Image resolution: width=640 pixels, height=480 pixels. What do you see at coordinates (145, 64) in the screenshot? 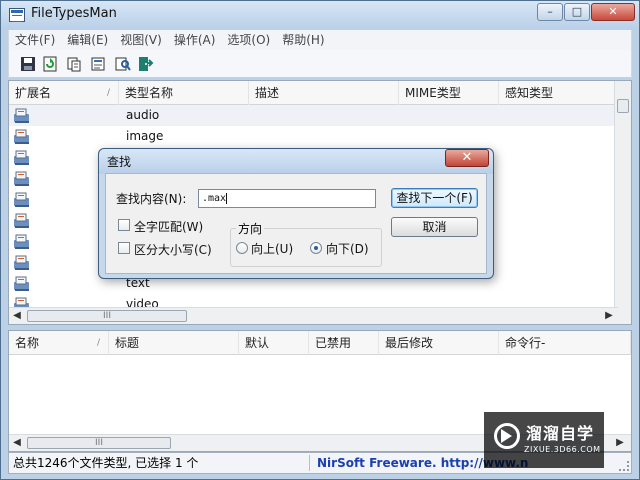
I see `exit-icon` at bounding box center [145, 64].